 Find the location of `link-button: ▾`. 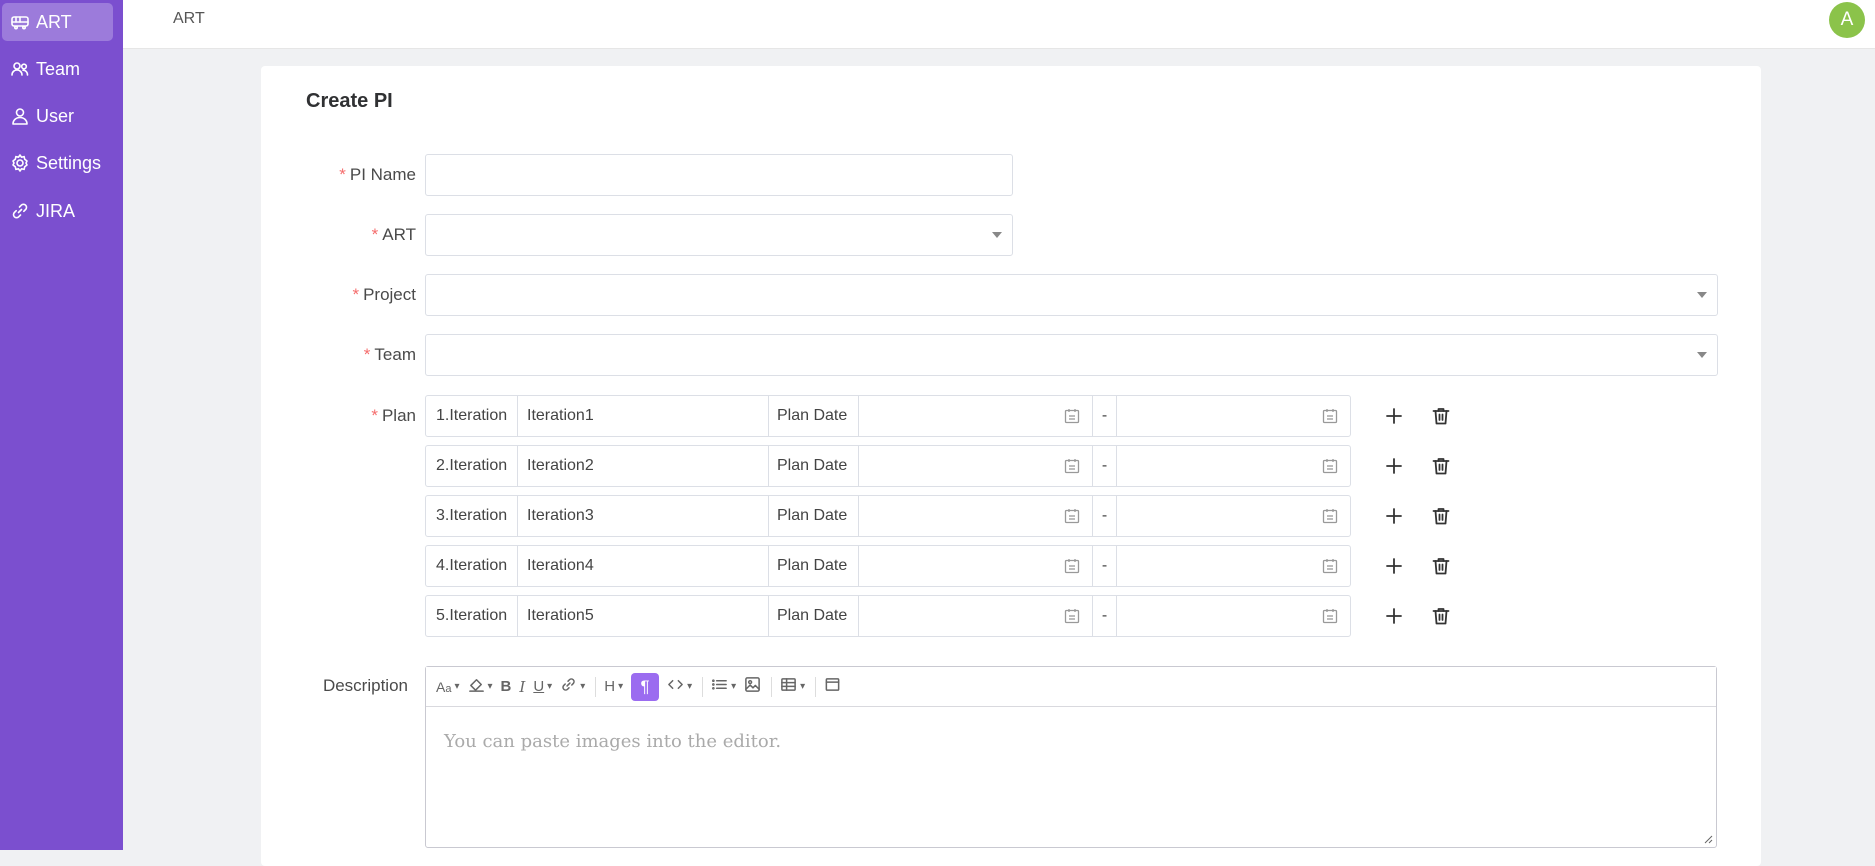

link-button: ▾ is located at coordinates (572, 687).